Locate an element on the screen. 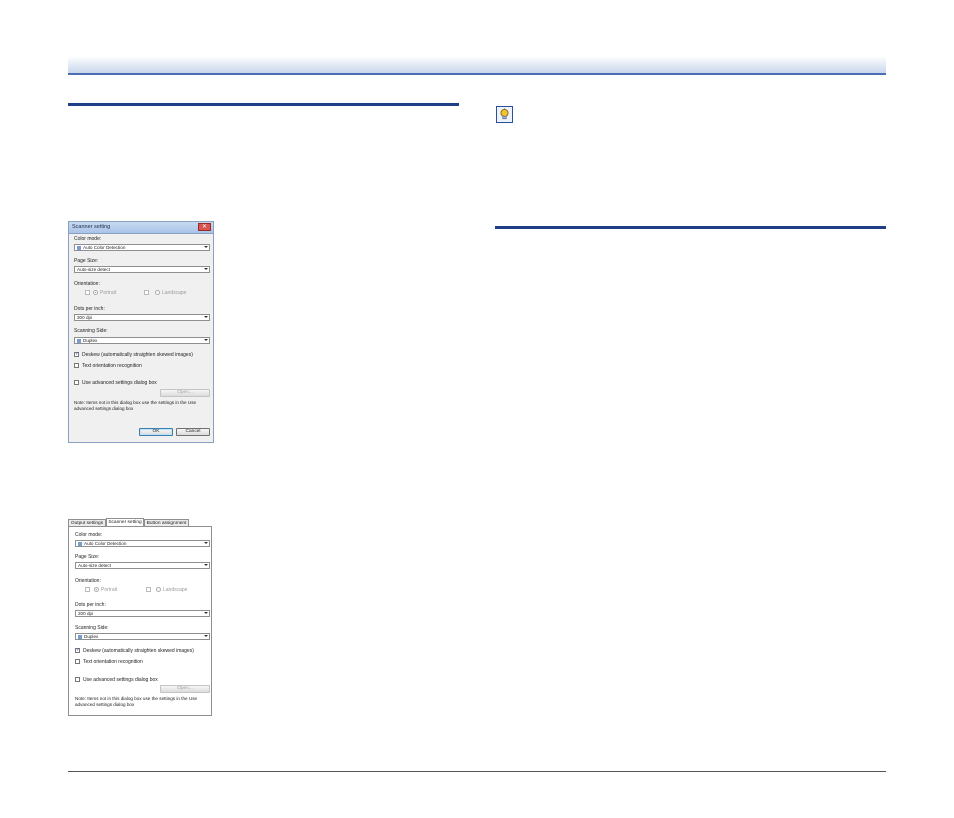 Image resolution: width=954 pixels, height=818 pixels. page-header-band is located at coordinates (477, 65).